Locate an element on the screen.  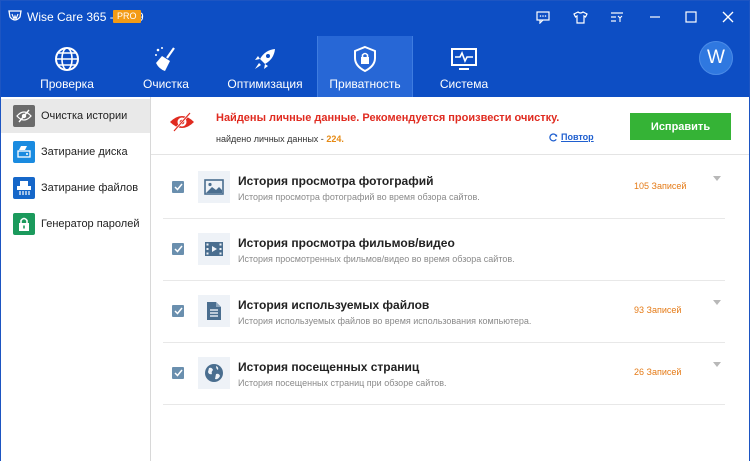
tab-check: Проверка is located at coordinates (67, 66).